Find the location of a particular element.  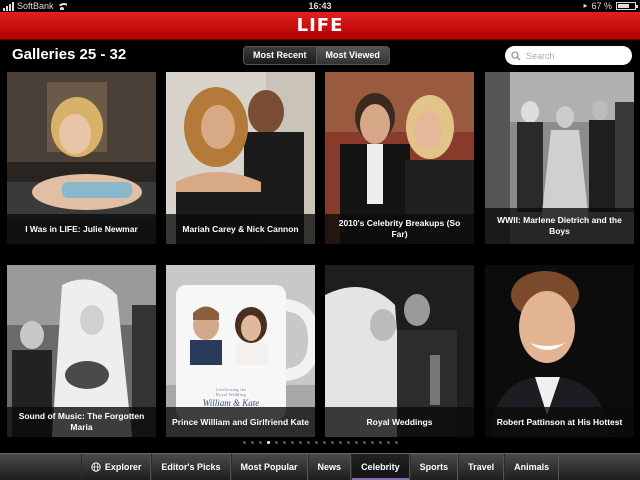

gallery-tile-marlene-dietrich is located at coordinates (559, 158).